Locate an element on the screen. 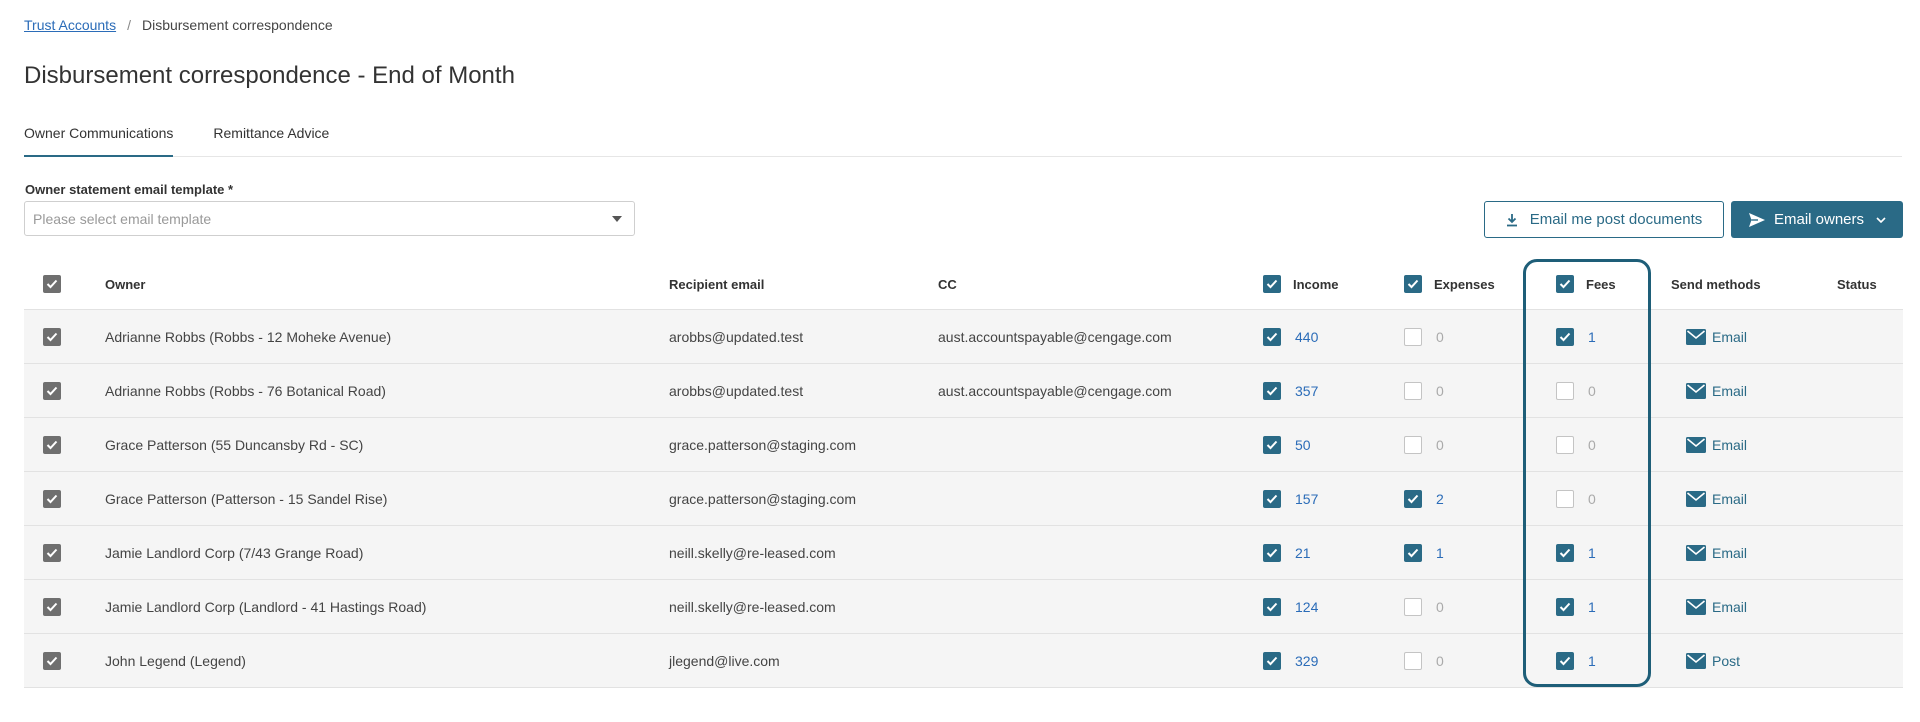 This screenshot has width=1920, height=722. income-cell: 357 is located at coordinates (1290, 390).